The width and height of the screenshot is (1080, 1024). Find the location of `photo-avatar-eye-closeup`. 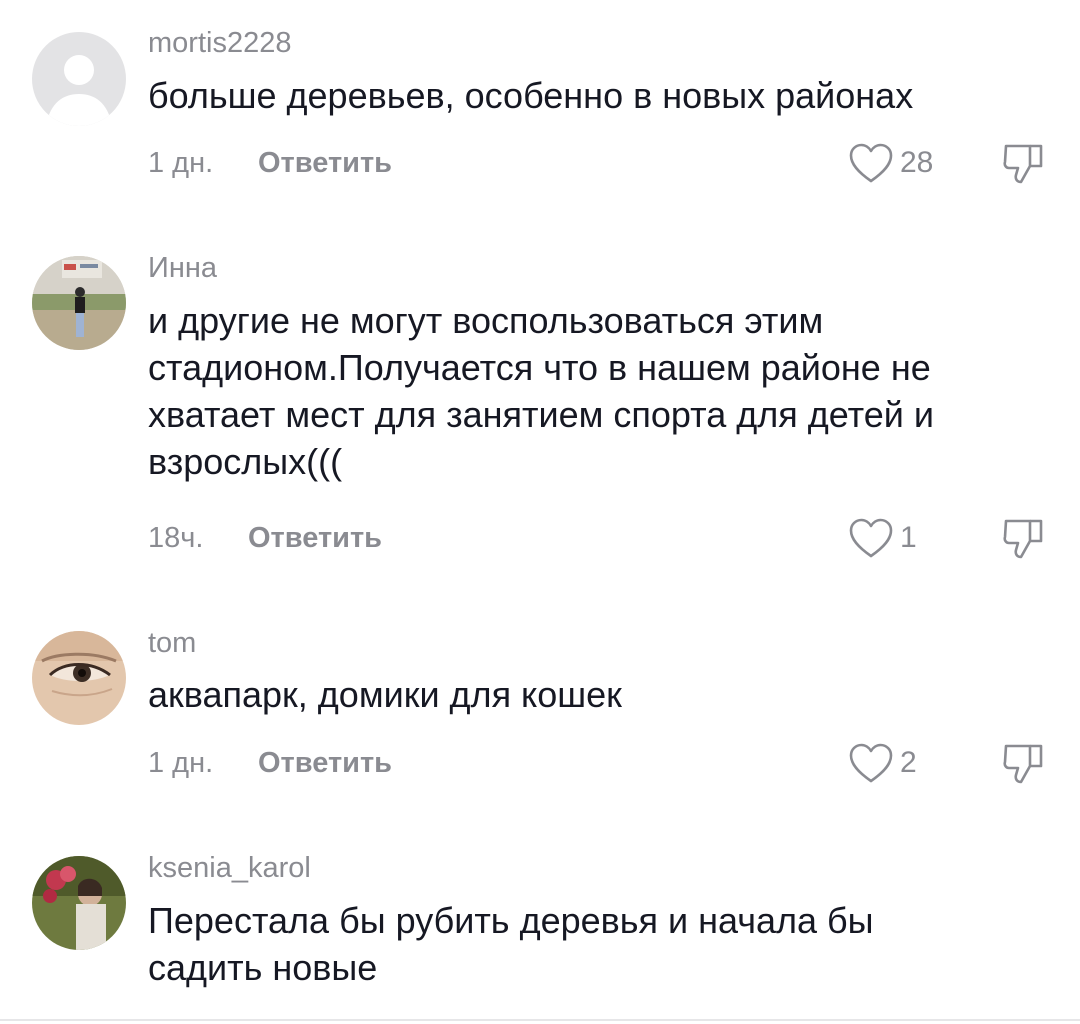

photo-avatar-eye-closeup is located at coordinates (79, 678).